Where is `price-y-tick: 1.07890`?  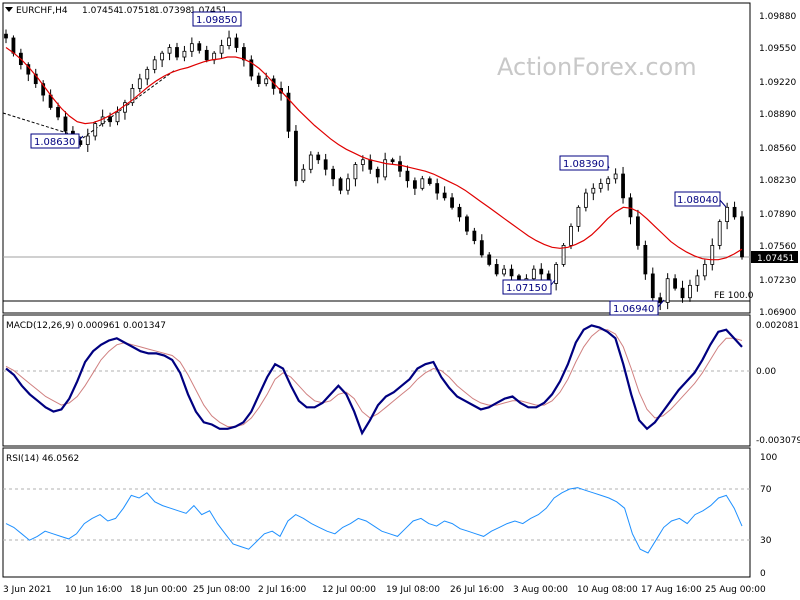 price-y-tick: 1.07890 is located at coordinates (777, 215).